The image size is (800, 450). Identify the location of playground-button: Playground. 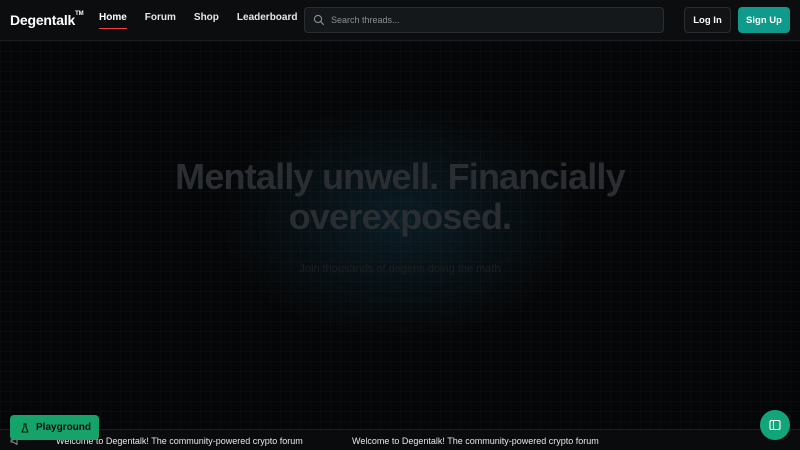
(54, 427).